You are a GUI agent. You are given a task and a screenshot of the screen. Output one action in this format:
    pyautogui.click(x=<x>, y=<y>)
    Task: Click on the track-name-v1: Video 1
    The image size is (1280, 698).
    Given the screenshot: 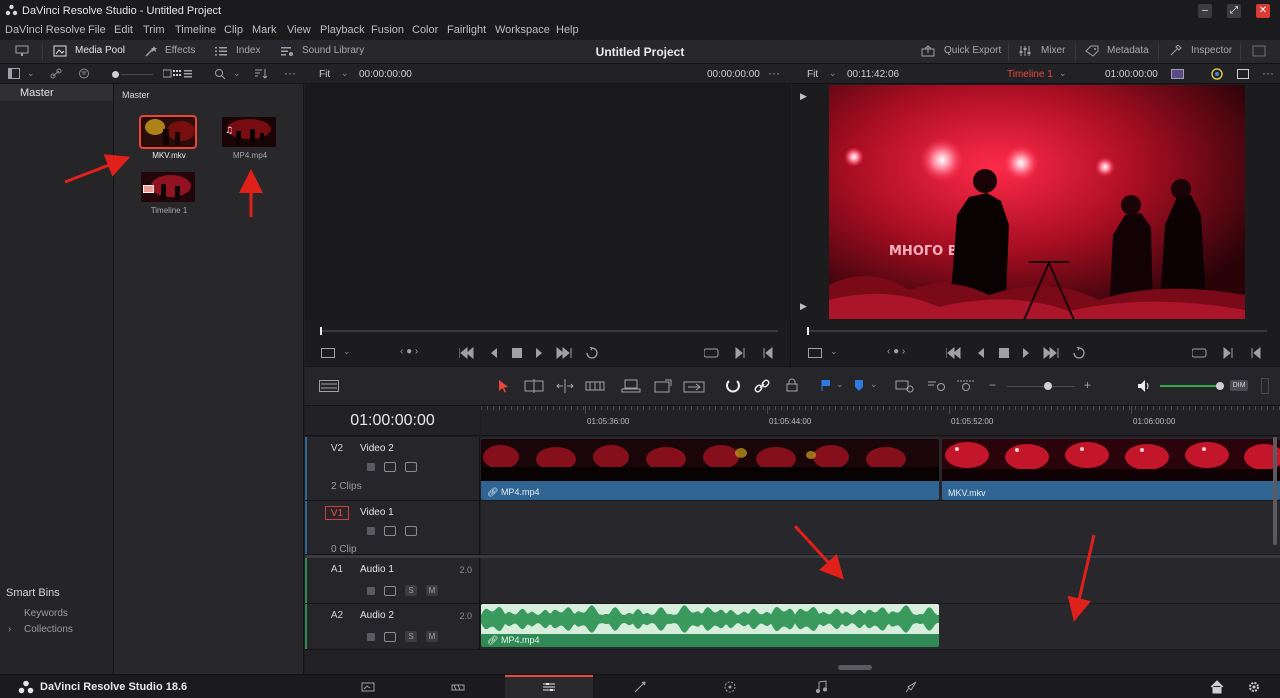 What is the action you would take?
    pyautogui.click(x=377, y=512)
    